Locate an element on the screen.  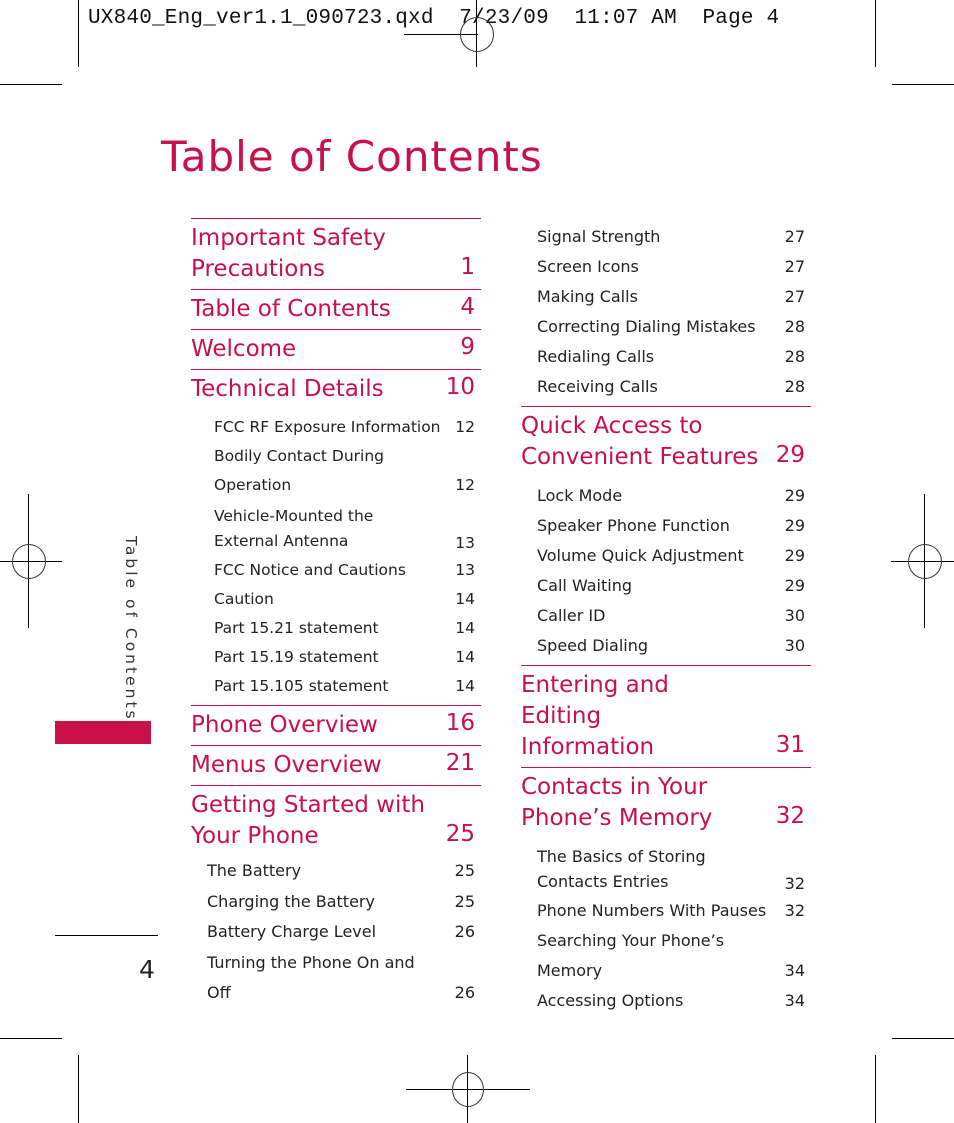
toc-entry-label: Screen Icons is located at coordinates (588, 266).